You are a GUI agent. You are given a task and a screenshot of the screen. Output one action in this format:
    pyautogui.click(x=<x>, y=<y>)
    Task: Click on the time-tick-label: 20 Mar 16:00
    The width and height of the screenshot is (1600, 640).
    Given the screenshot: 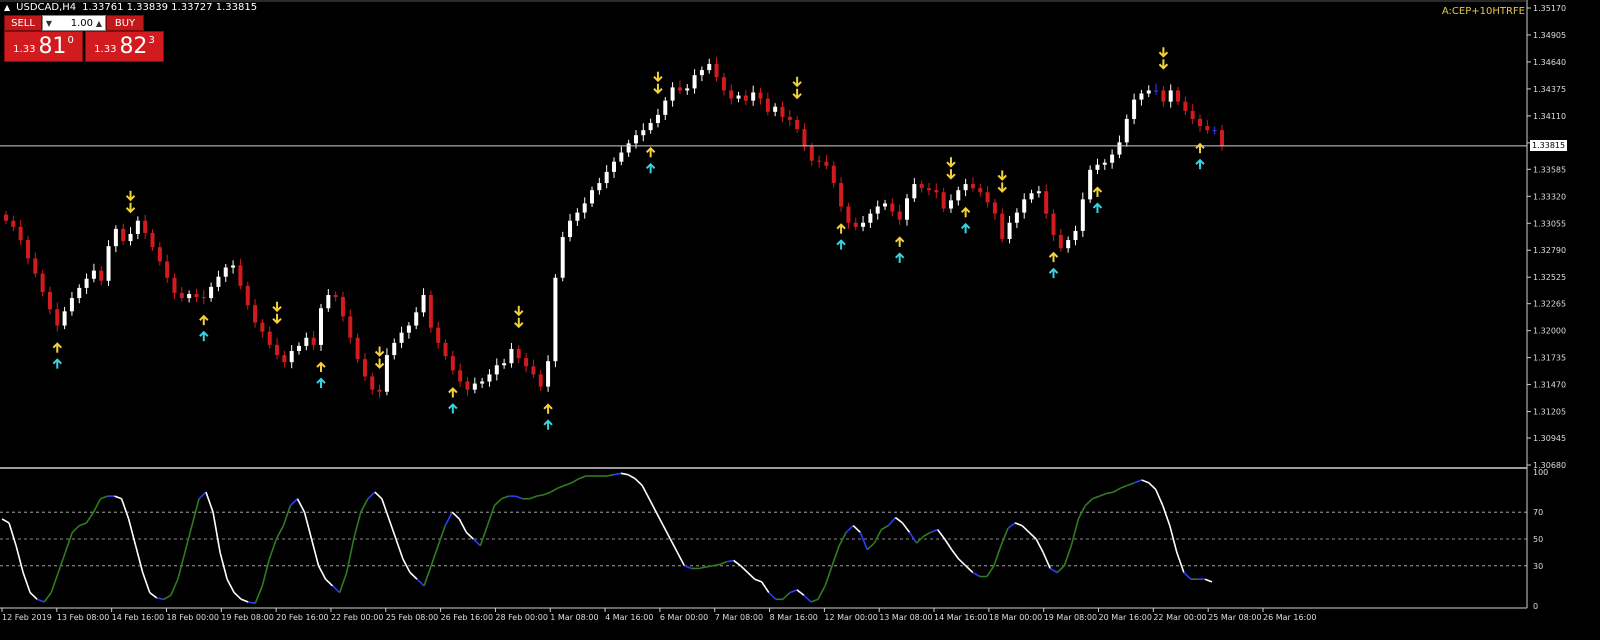 What is the action you would take?
    pyautogui.click(x=1125, y=617)
    